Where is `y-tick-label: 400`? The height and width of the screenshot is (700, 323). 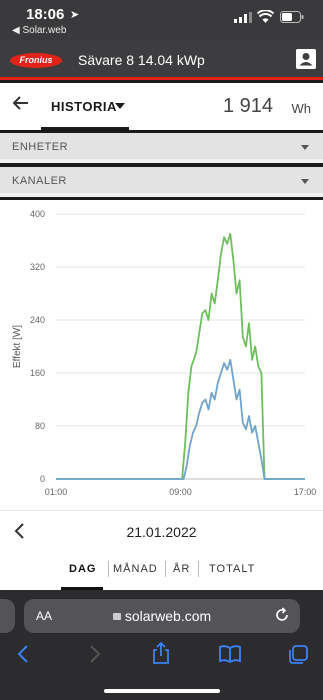
y-tick-label: 400 is located at coordinates (37, 214).